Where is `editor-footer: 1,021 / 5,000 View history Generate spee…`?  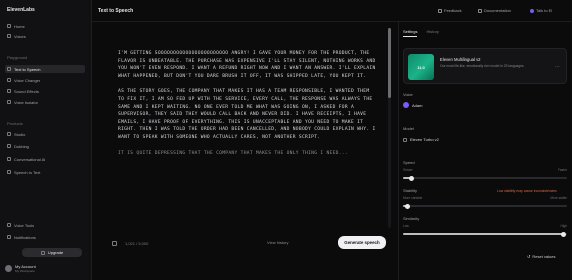
editor-footer: 1,021 / 5,000 View history Generate spee… is located at coordinates (250, 243).